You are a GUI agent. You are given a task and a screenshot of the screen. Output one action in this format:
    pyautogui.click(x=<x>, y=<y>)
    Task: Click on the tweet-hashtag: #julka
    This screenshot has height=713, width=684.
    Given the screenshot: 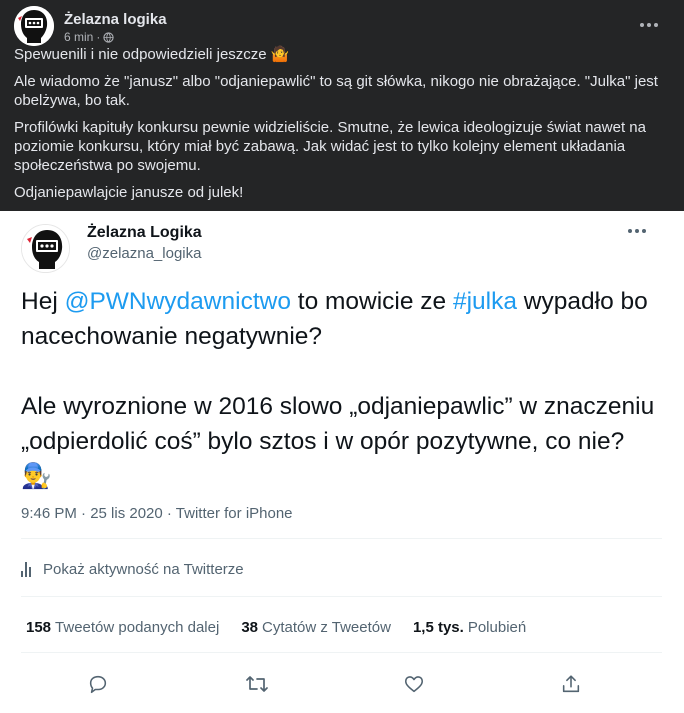 What is the action you would take?
    pyautogui.click(x=484, y=301)
    